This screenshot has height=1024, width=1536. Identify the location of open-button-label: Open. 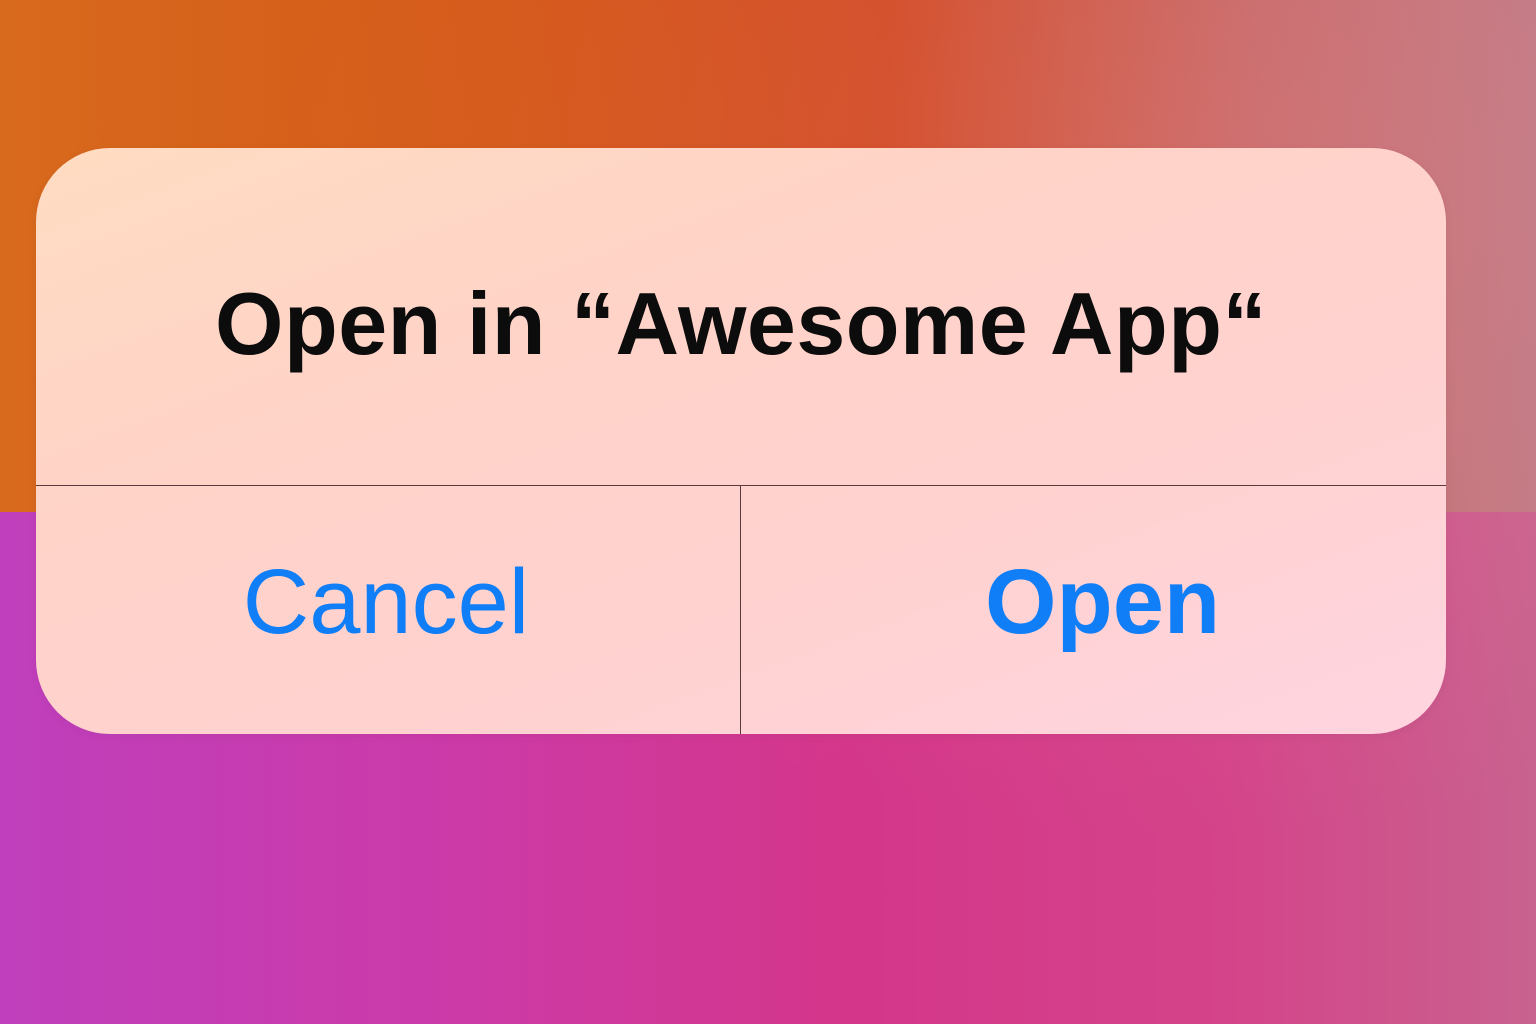
(1102, 601).